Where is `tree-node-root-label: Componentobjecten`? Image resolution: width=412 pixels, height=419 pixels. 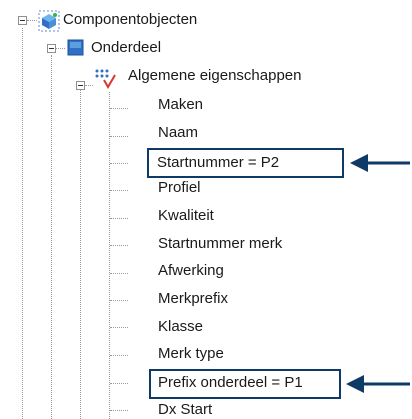 tree-node-root-label: Componentobjecten is located at coordinates (130, 20).